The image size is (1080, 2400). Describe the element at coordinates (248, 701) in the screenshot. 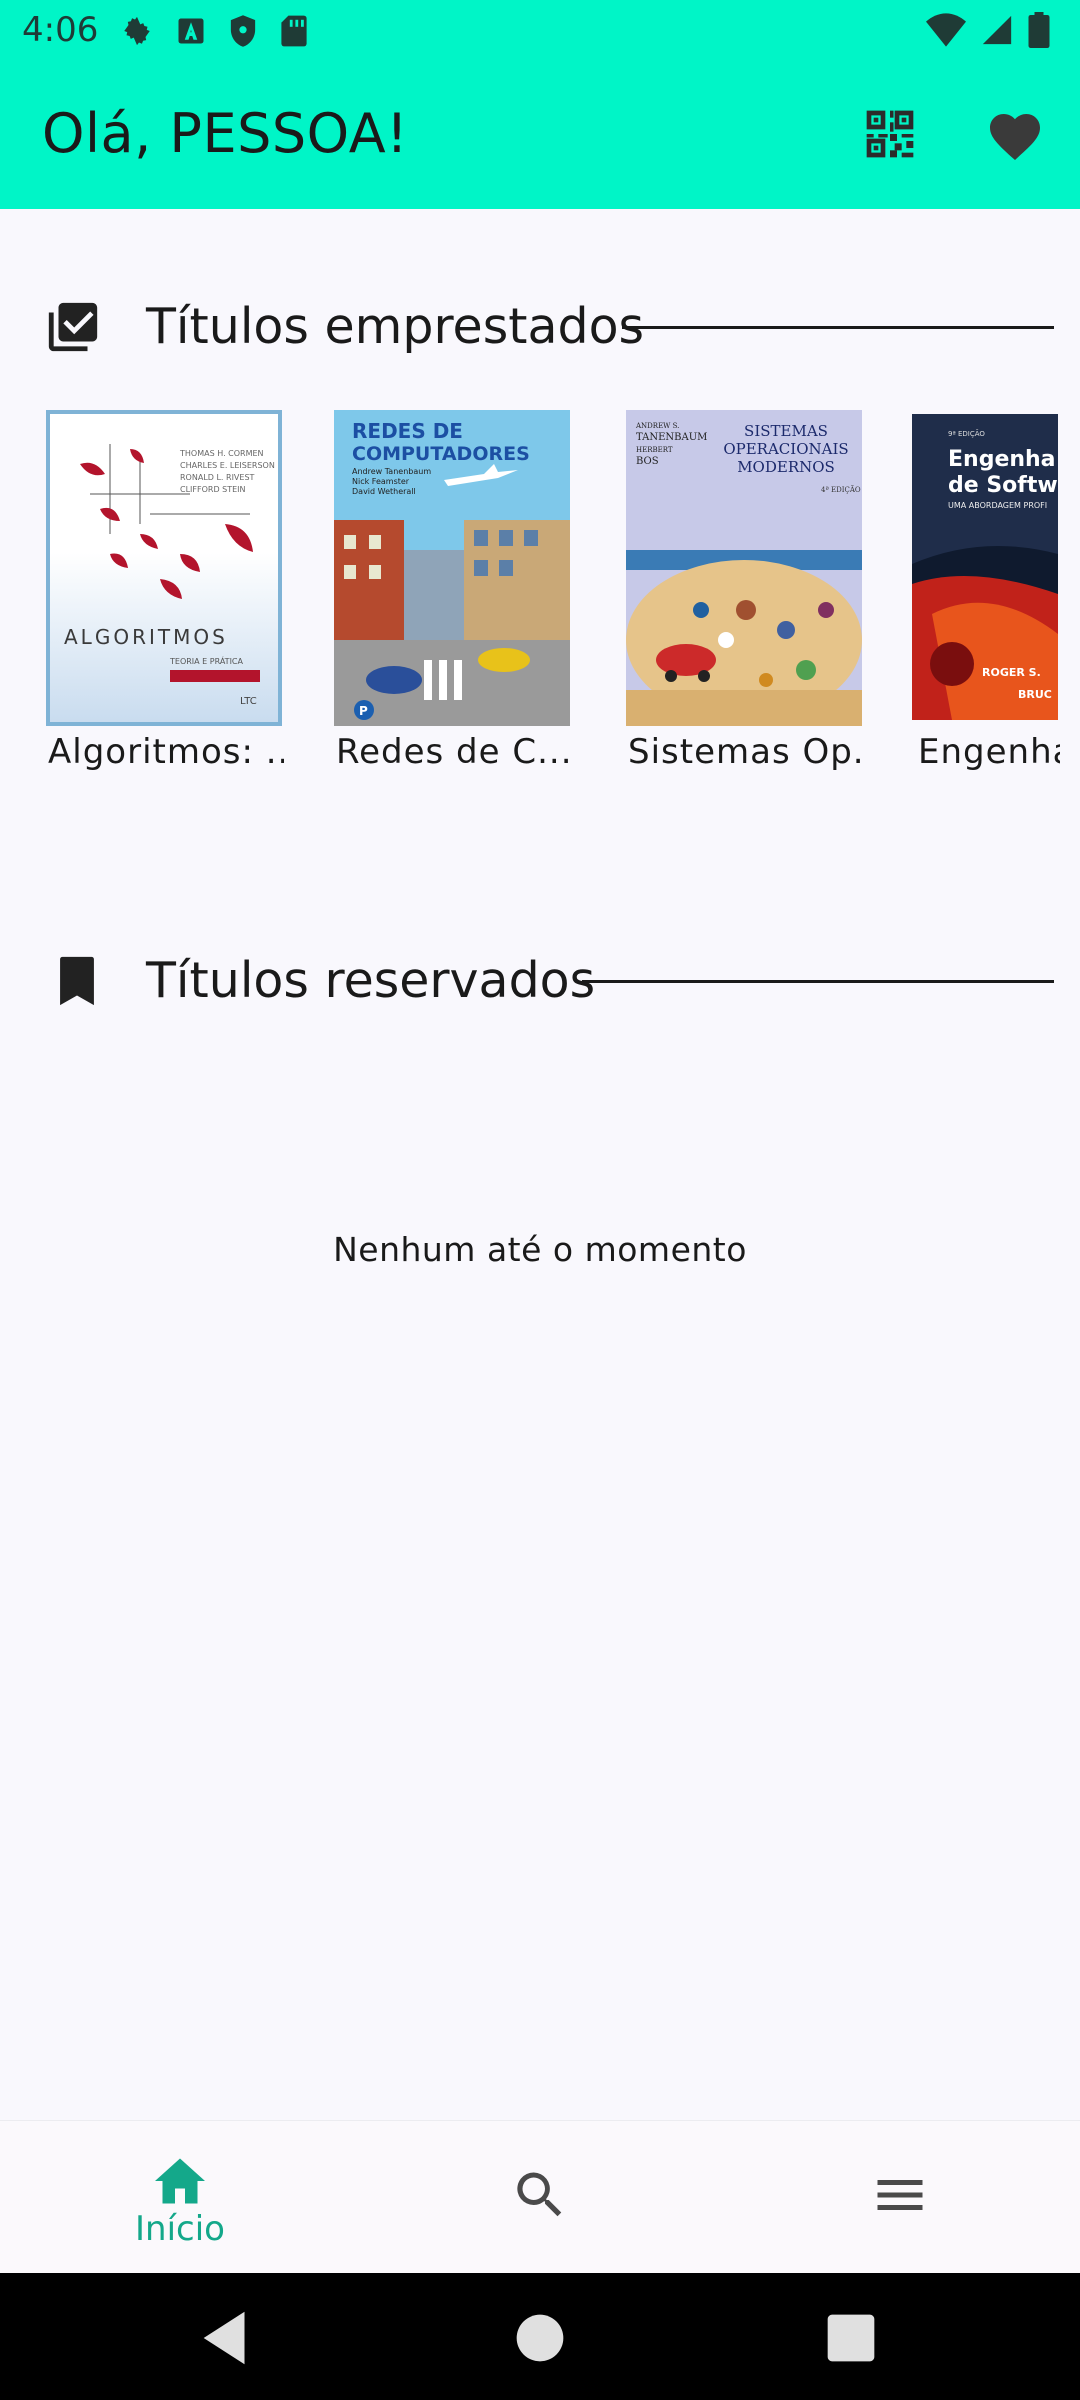

I see `svg-text: LTC` at that location.